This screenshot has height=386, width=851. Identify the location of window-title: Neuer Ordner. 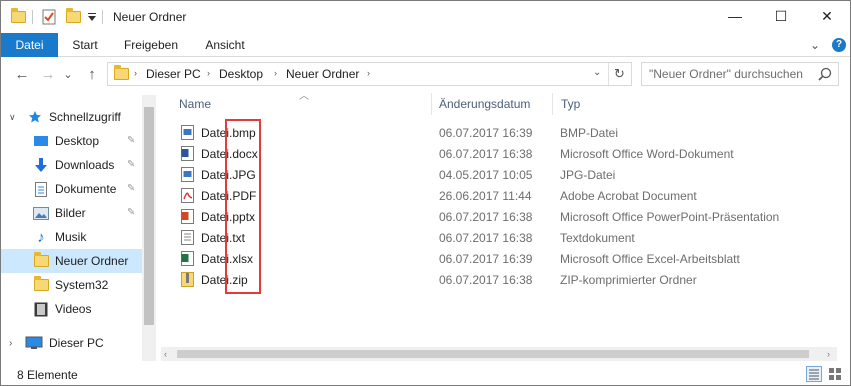
(150, 17).